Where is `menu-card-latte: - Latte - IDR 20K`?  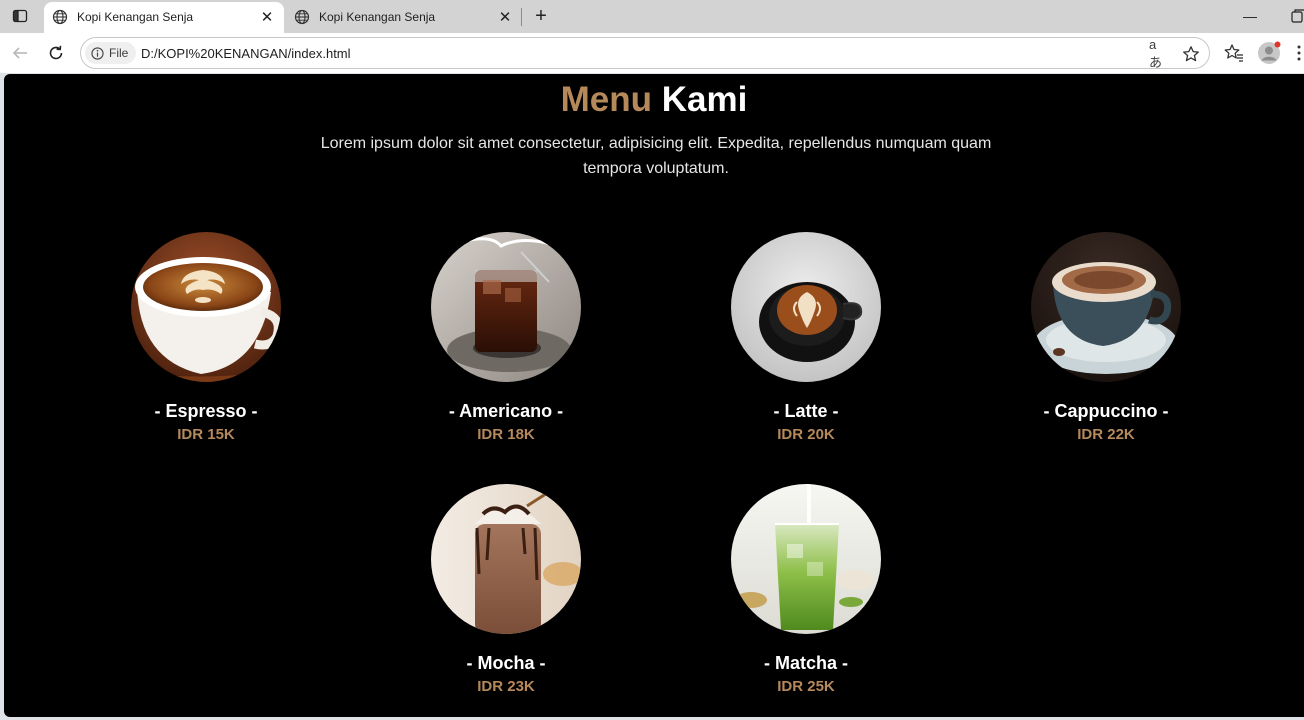
menu-card-latte: - Latte - IDR 20K is located at coordinates (806, 338).